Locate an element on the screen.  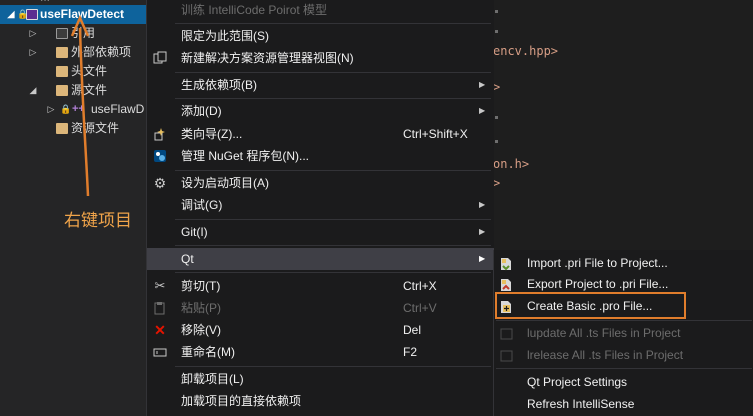
menu-item-label: 限定为此范围(S) is located at coordinates (225, 36).